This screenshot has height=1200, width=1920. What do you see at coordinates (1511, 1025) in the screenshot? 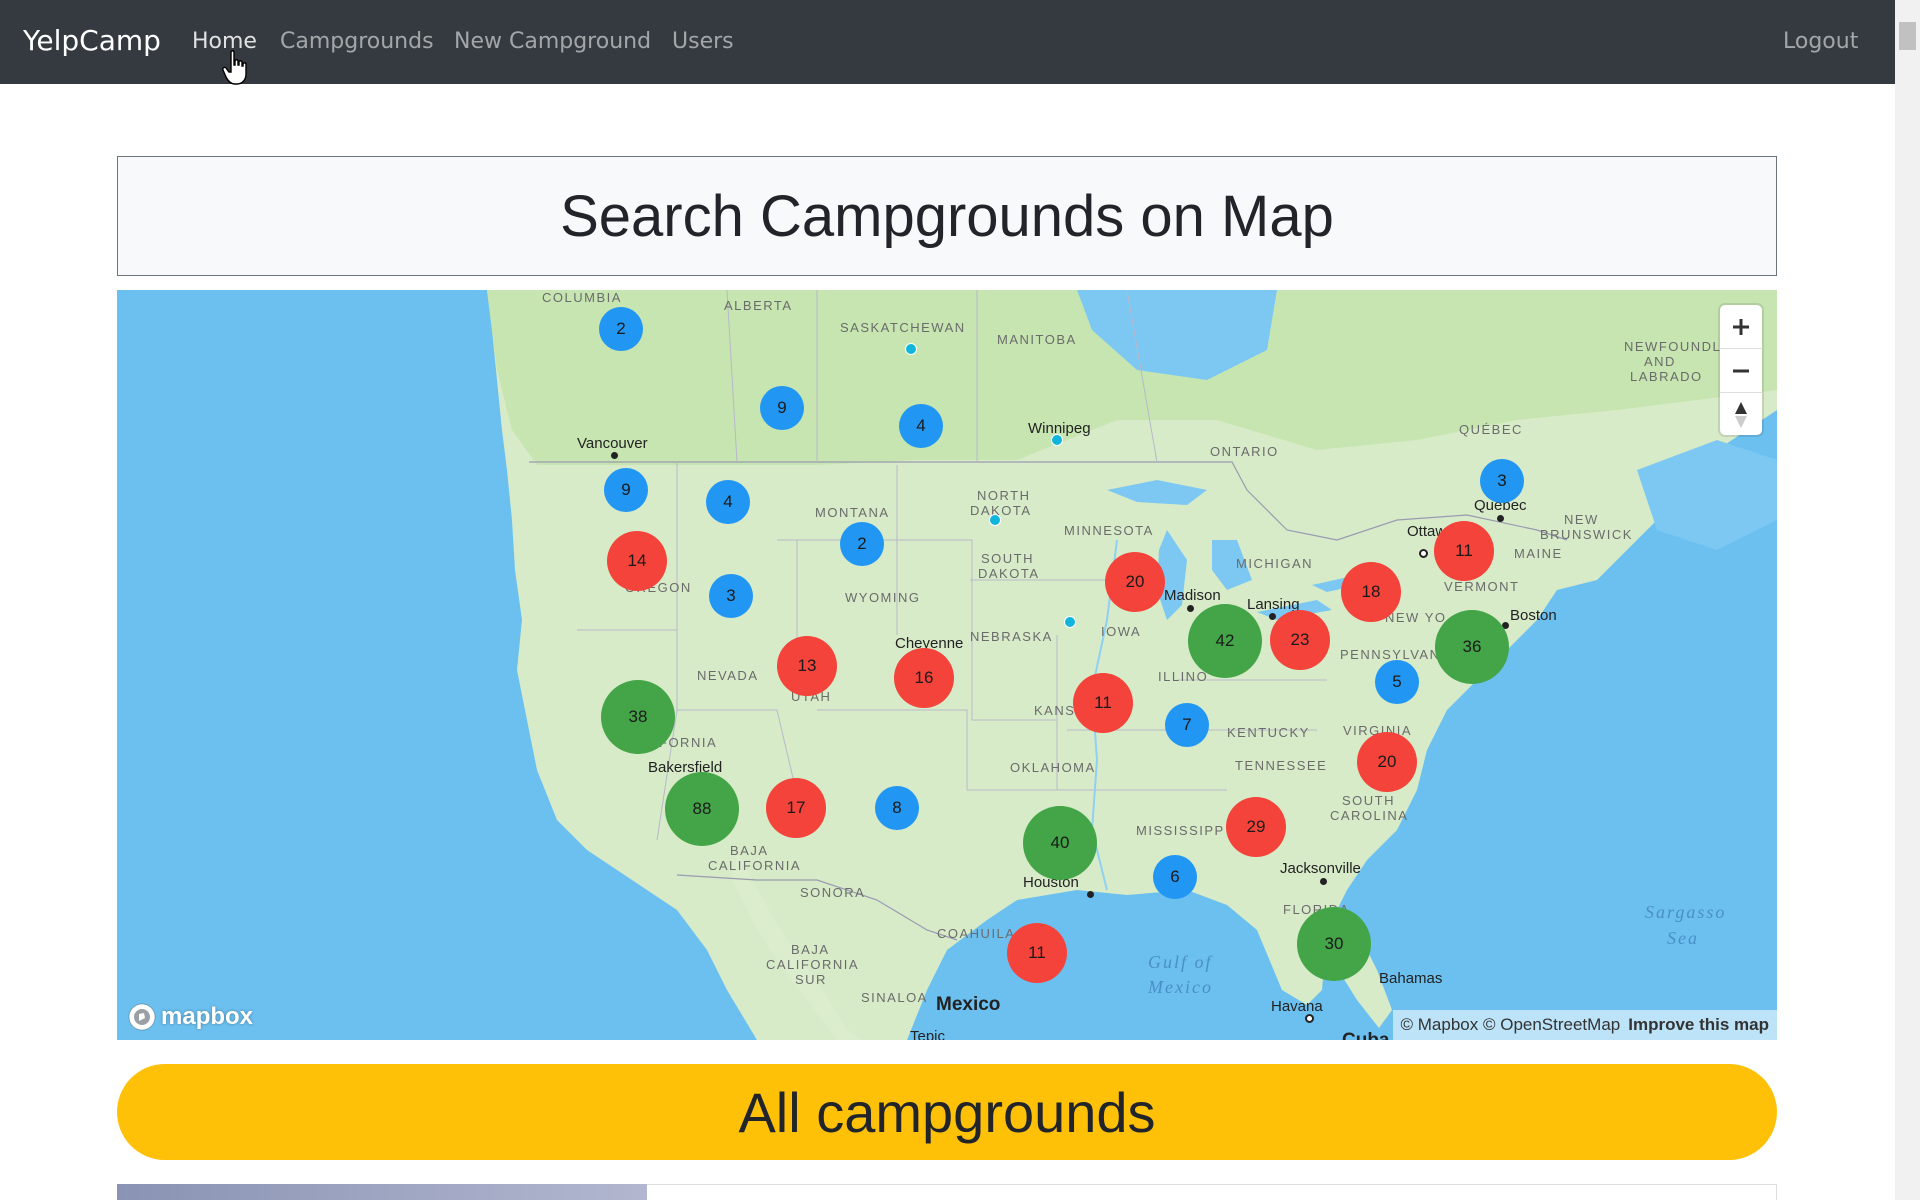
I see `attribution-text: © Mapbox © OpenStreetMap` at bounding box center [1511, 1025].